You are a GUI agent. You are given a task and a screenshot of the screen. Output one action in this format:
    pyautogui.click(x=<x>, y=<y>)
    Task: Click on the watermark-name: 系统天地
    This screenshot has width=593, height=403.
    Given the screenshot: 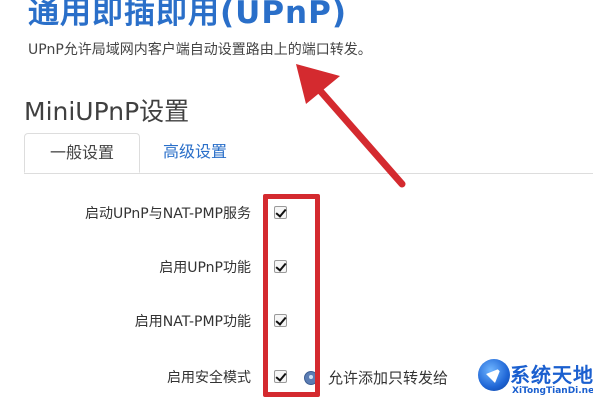 What is the action you would take?
    pyautogui.click(x=551, y=375)
    